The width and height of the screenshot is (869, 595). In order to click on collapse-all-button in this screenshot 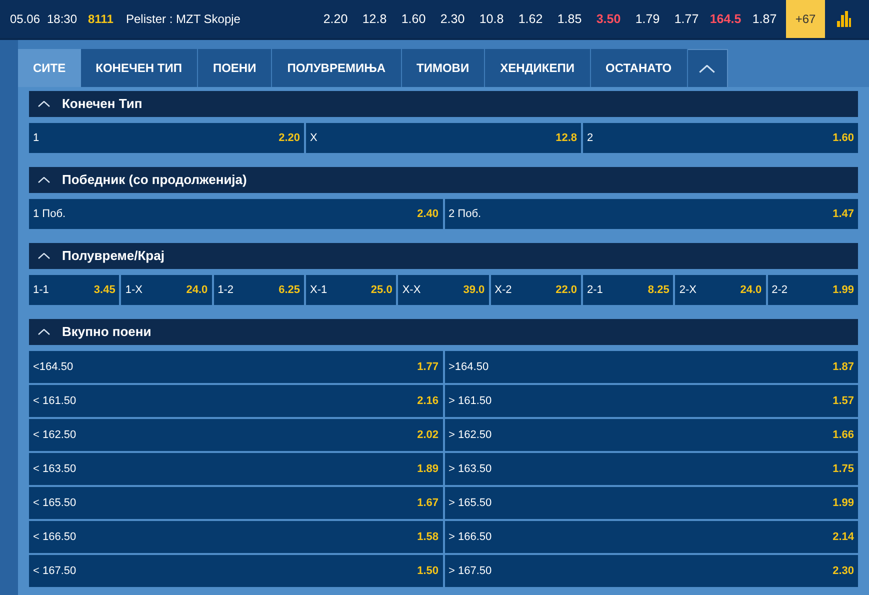, I will do `click(708, 68)`.